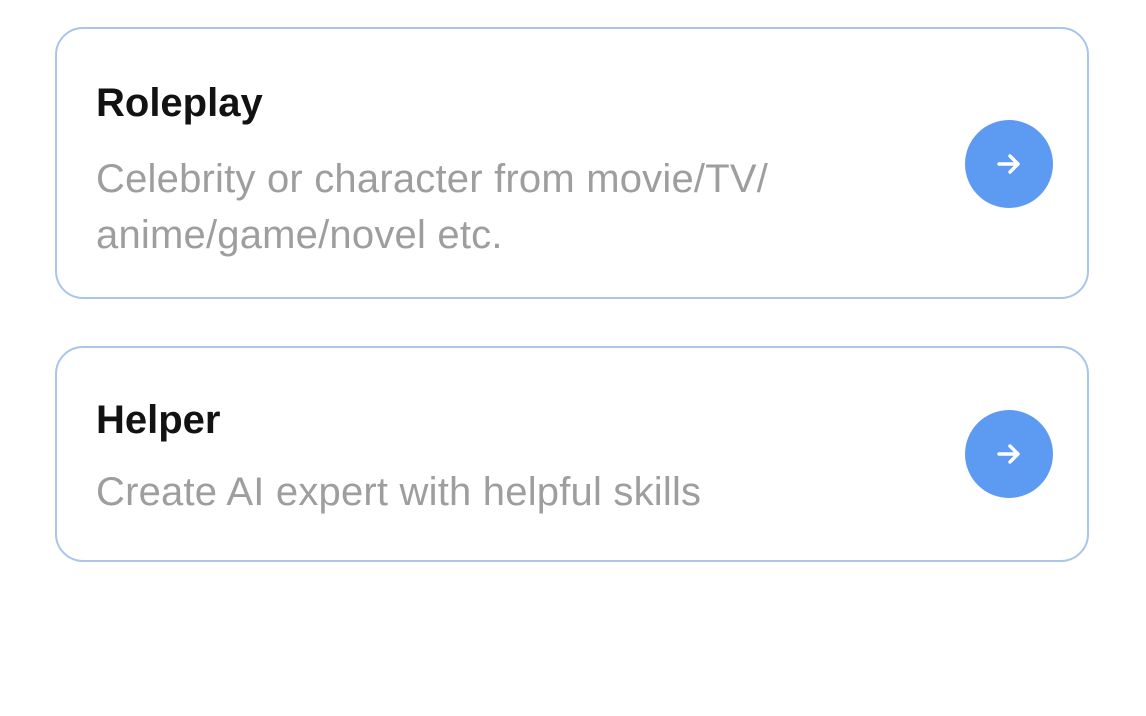 This screenshot has width=1146, height=716. Describe the element at coordinates (399, 492) in the screenshot. I see `helper-description: Create AI expert with helpful skills` at that location.